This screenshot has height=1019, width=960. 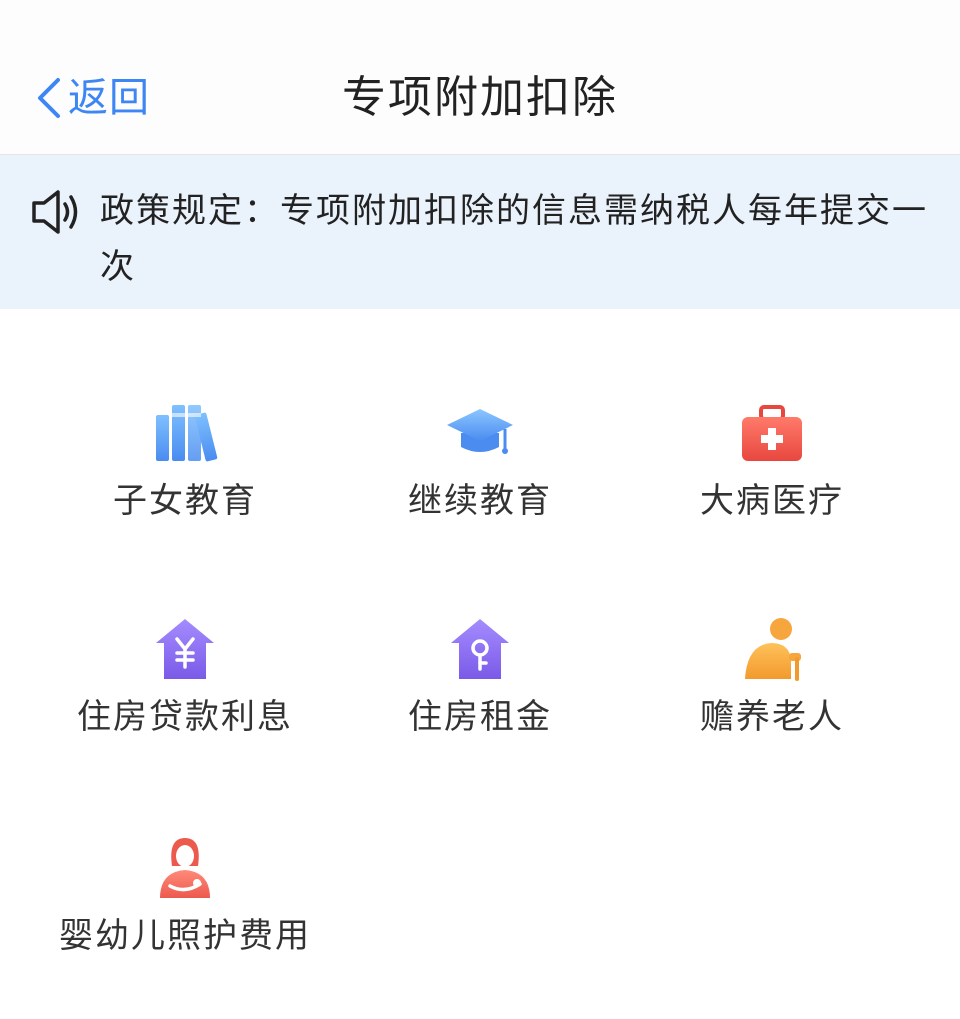 I want to click on item-label: 子女教育, so click(x=185, y=501).